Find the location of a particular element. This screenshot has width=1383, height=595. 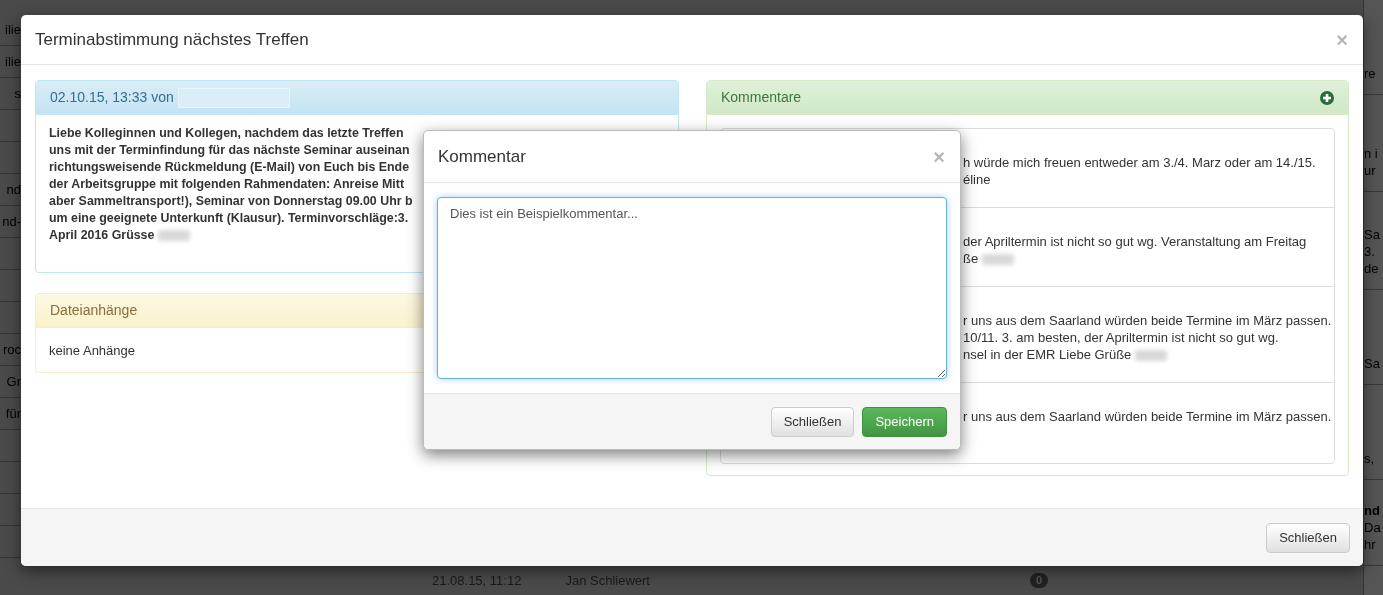

row-text: n i is located at coordinates (1371, 153).